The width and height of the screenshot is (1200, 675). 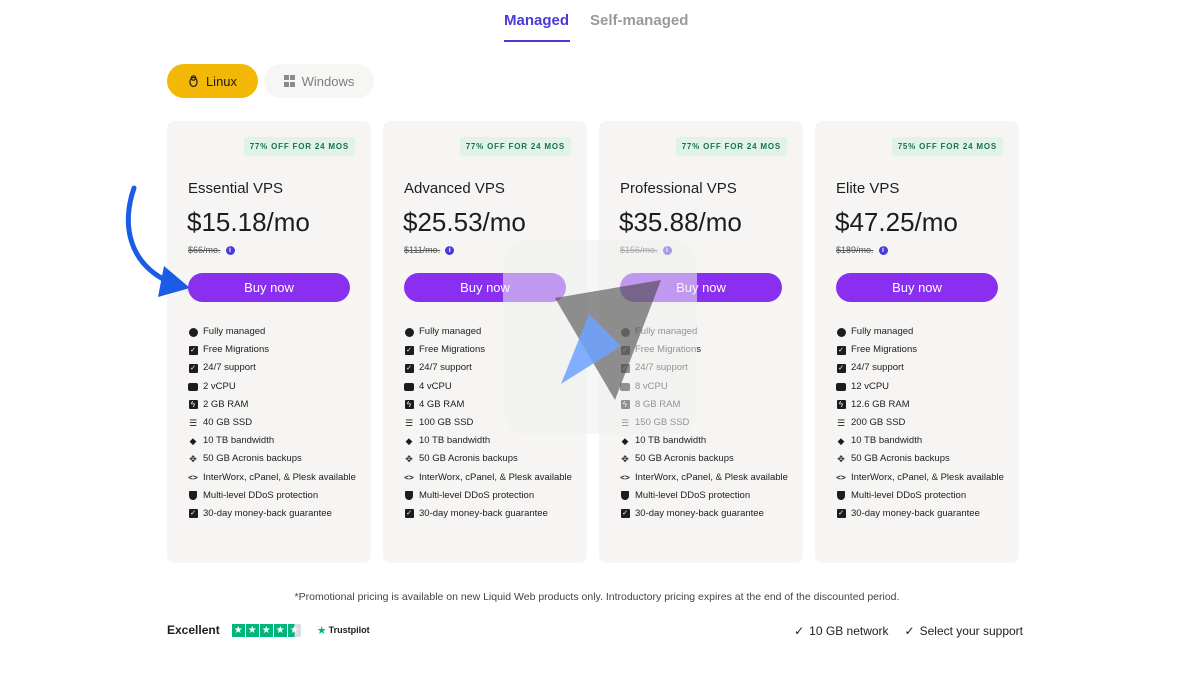 What do you see at coordinates (841, 422) in the screenshot?
I see `storage-icon: ☰` at bounding box center [841, 422].